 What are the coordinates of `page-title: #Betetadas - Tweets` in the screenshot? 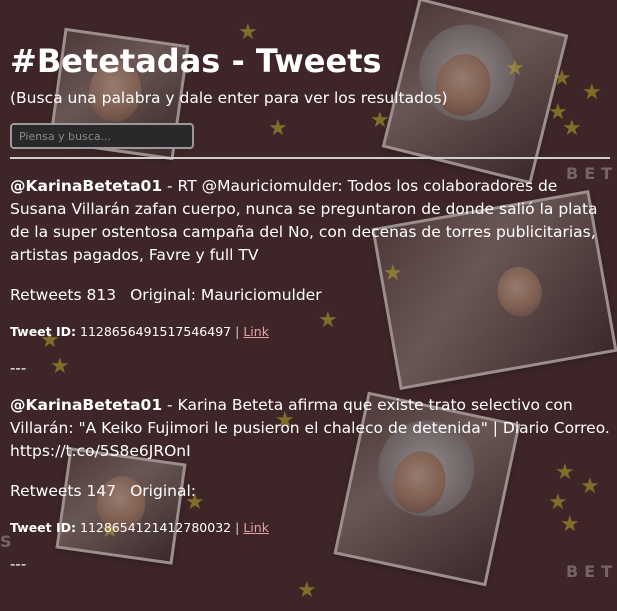 It's located at (196, 61).